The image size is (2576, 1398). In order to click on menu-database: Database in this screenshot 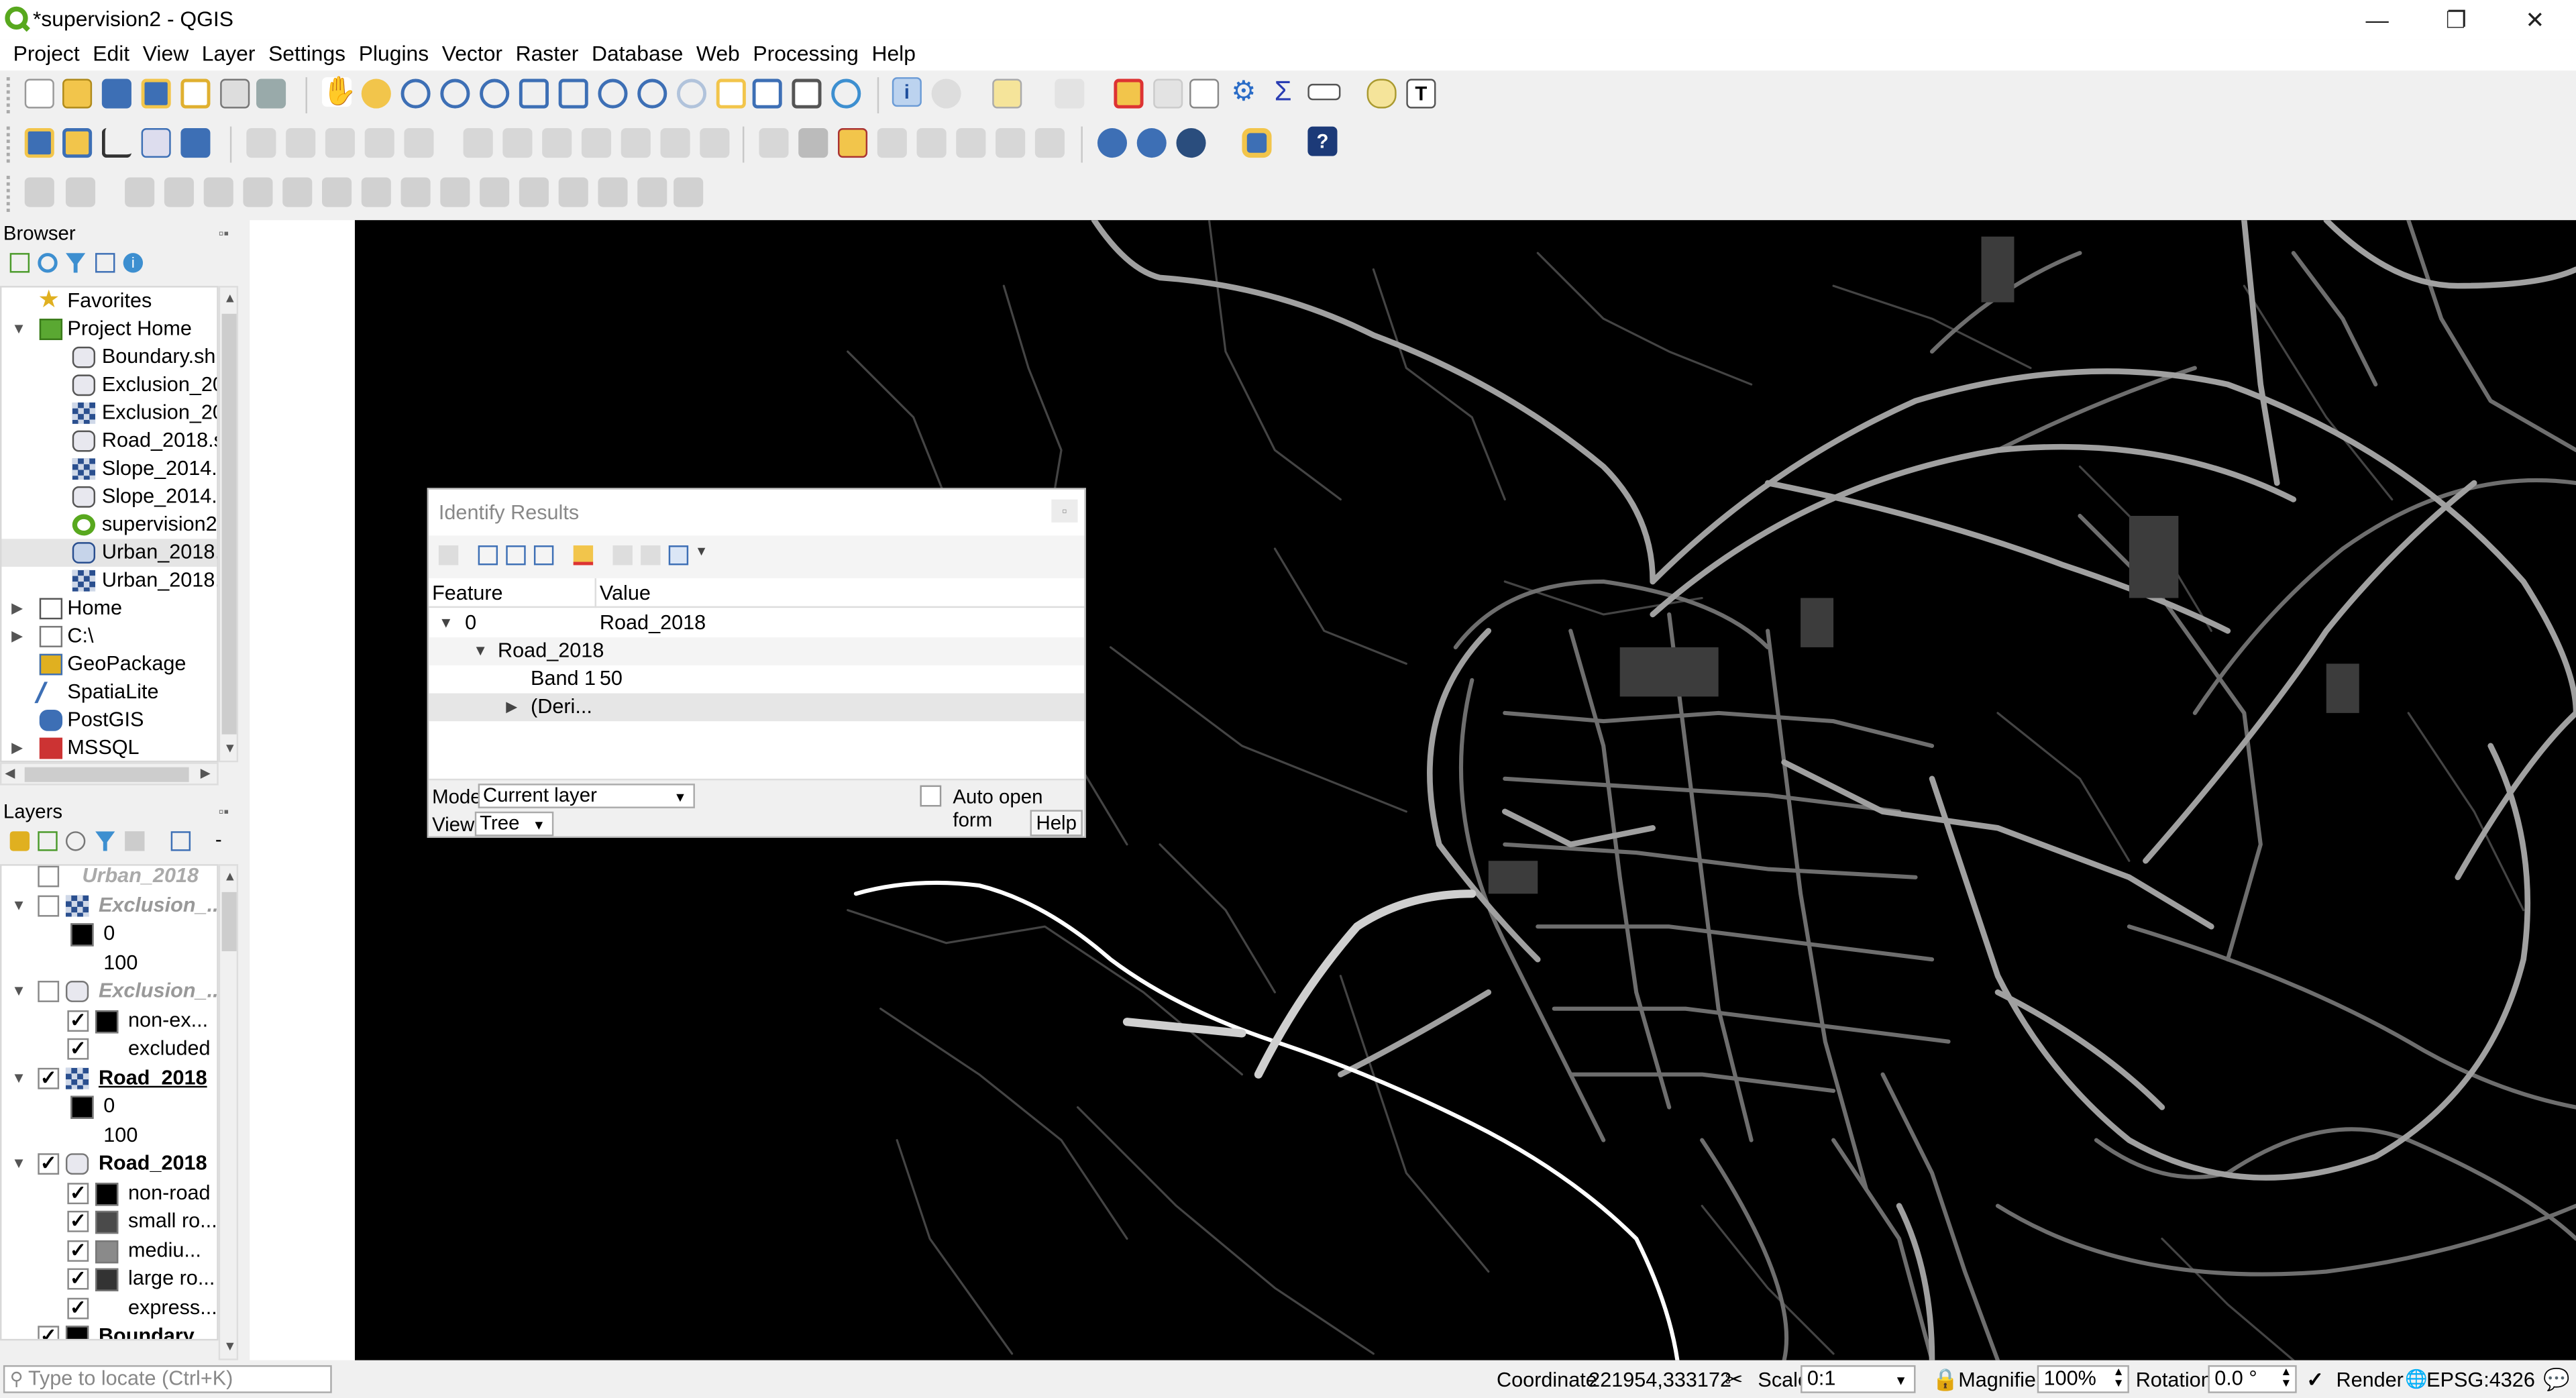, I will do `click(637, 54)`.